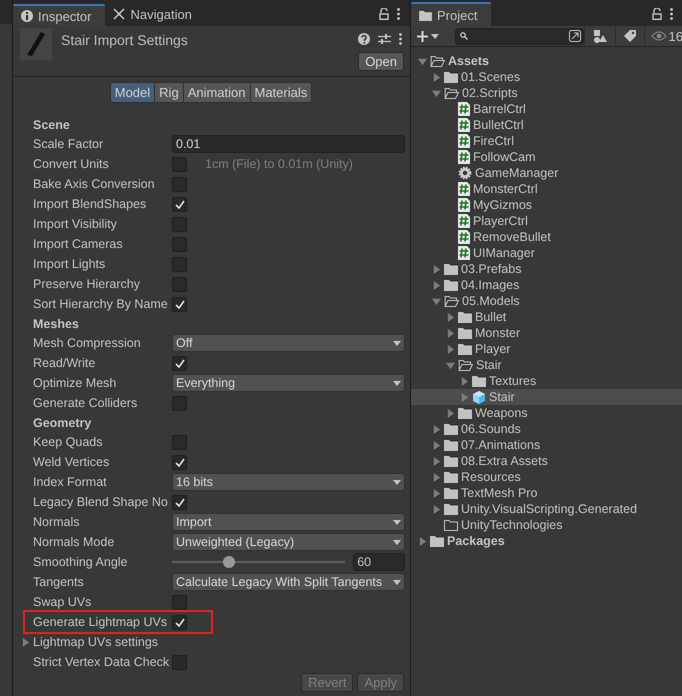  I want to click on tree-item: UnityTechnologies, so click(546, 525).